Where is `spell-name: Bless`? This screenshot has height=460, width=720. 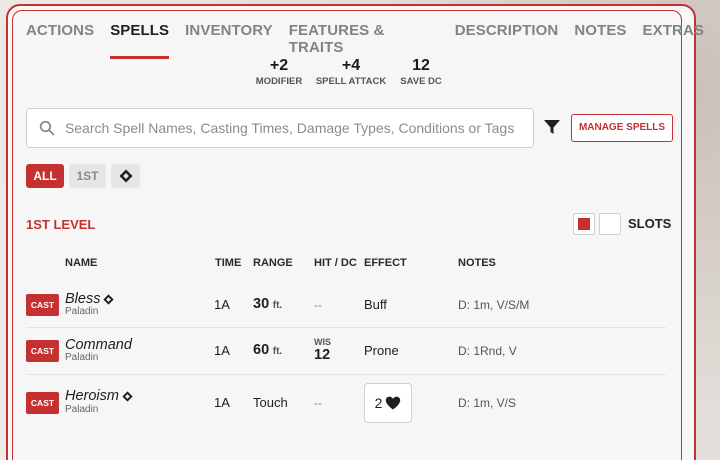
spell-name: Bless is located at coordinates (90, 299).